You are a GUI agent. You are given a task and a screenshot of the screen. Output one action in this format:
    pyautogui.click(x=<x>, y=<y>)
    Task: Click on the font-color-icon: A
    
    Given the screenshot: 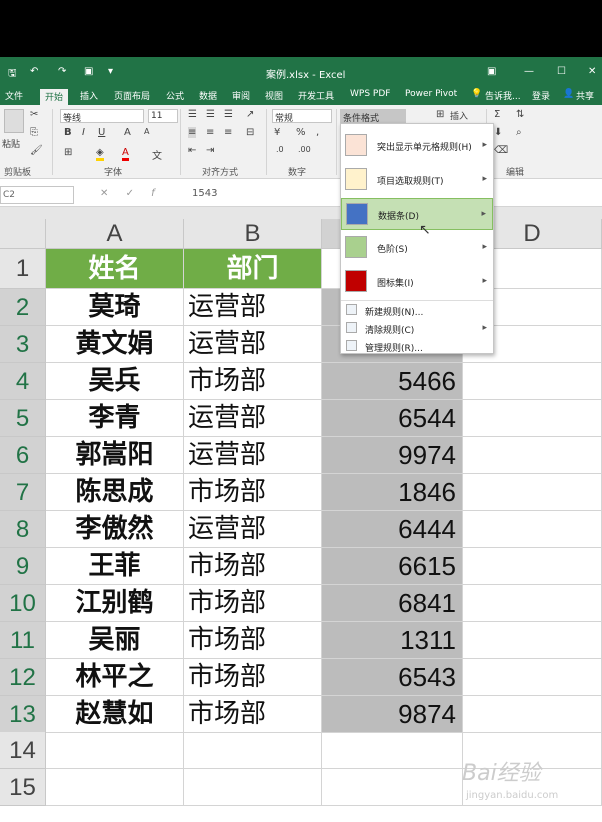 What is the action you would take?
    pyautogui.click(x=125, y=154)
    